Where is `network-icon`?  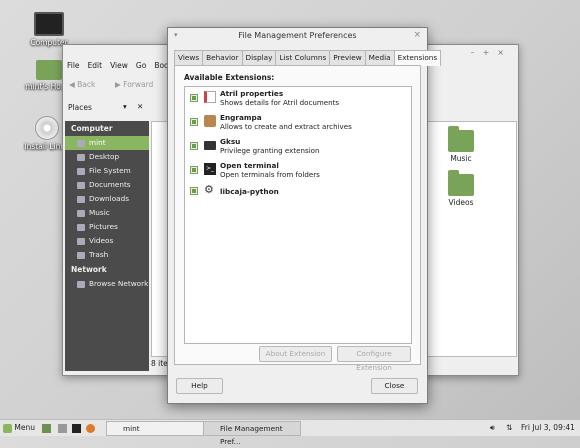 network-icon is located at coordinates (81, 284).